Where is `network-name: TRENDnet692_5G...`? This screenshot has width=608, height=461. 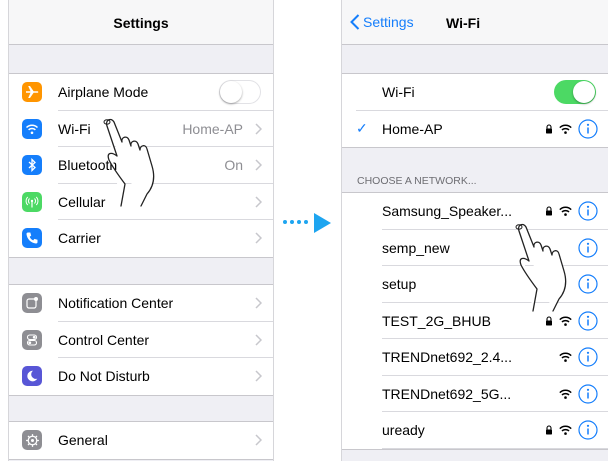 network-name: TRENDnet692_5G... is located at coordinates (447, 393).